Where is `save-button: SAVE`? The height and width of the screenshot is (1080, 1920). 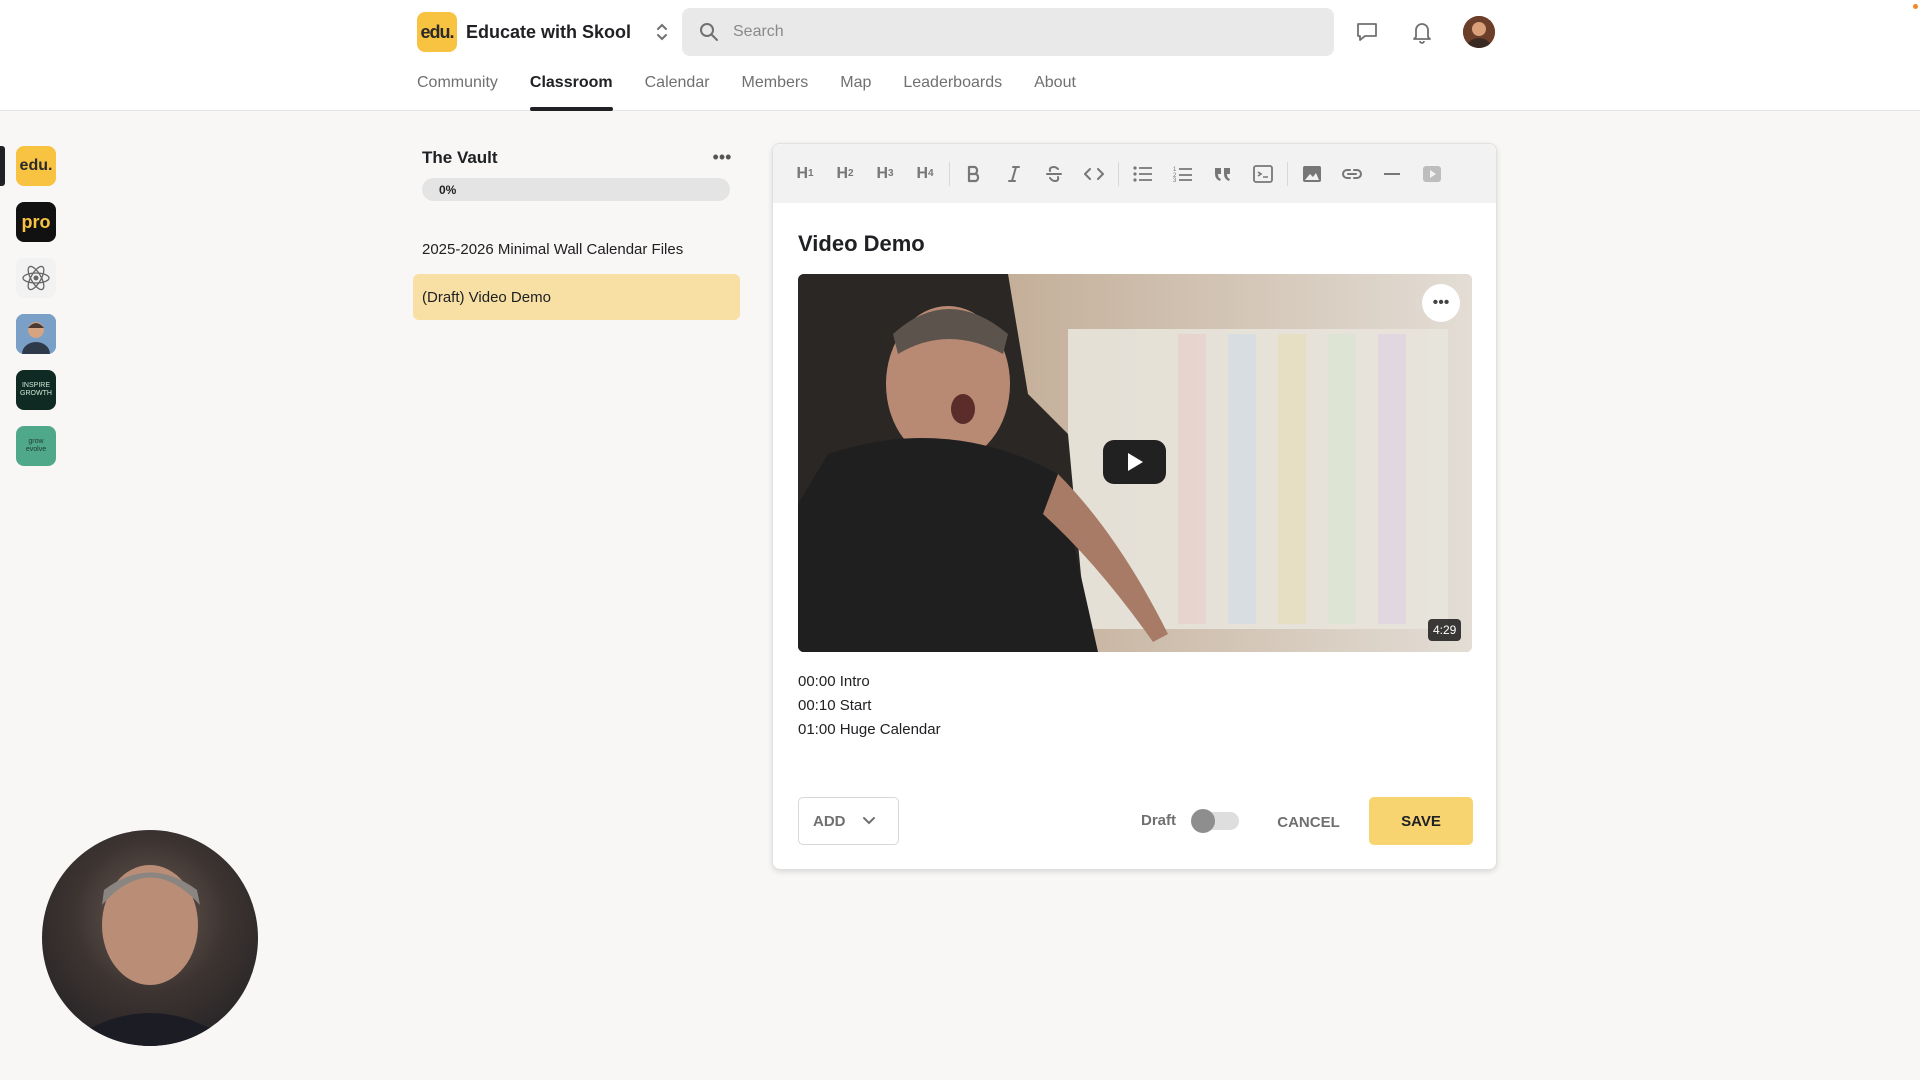
save-button: SAVE is located at coordinates (1421, 821).